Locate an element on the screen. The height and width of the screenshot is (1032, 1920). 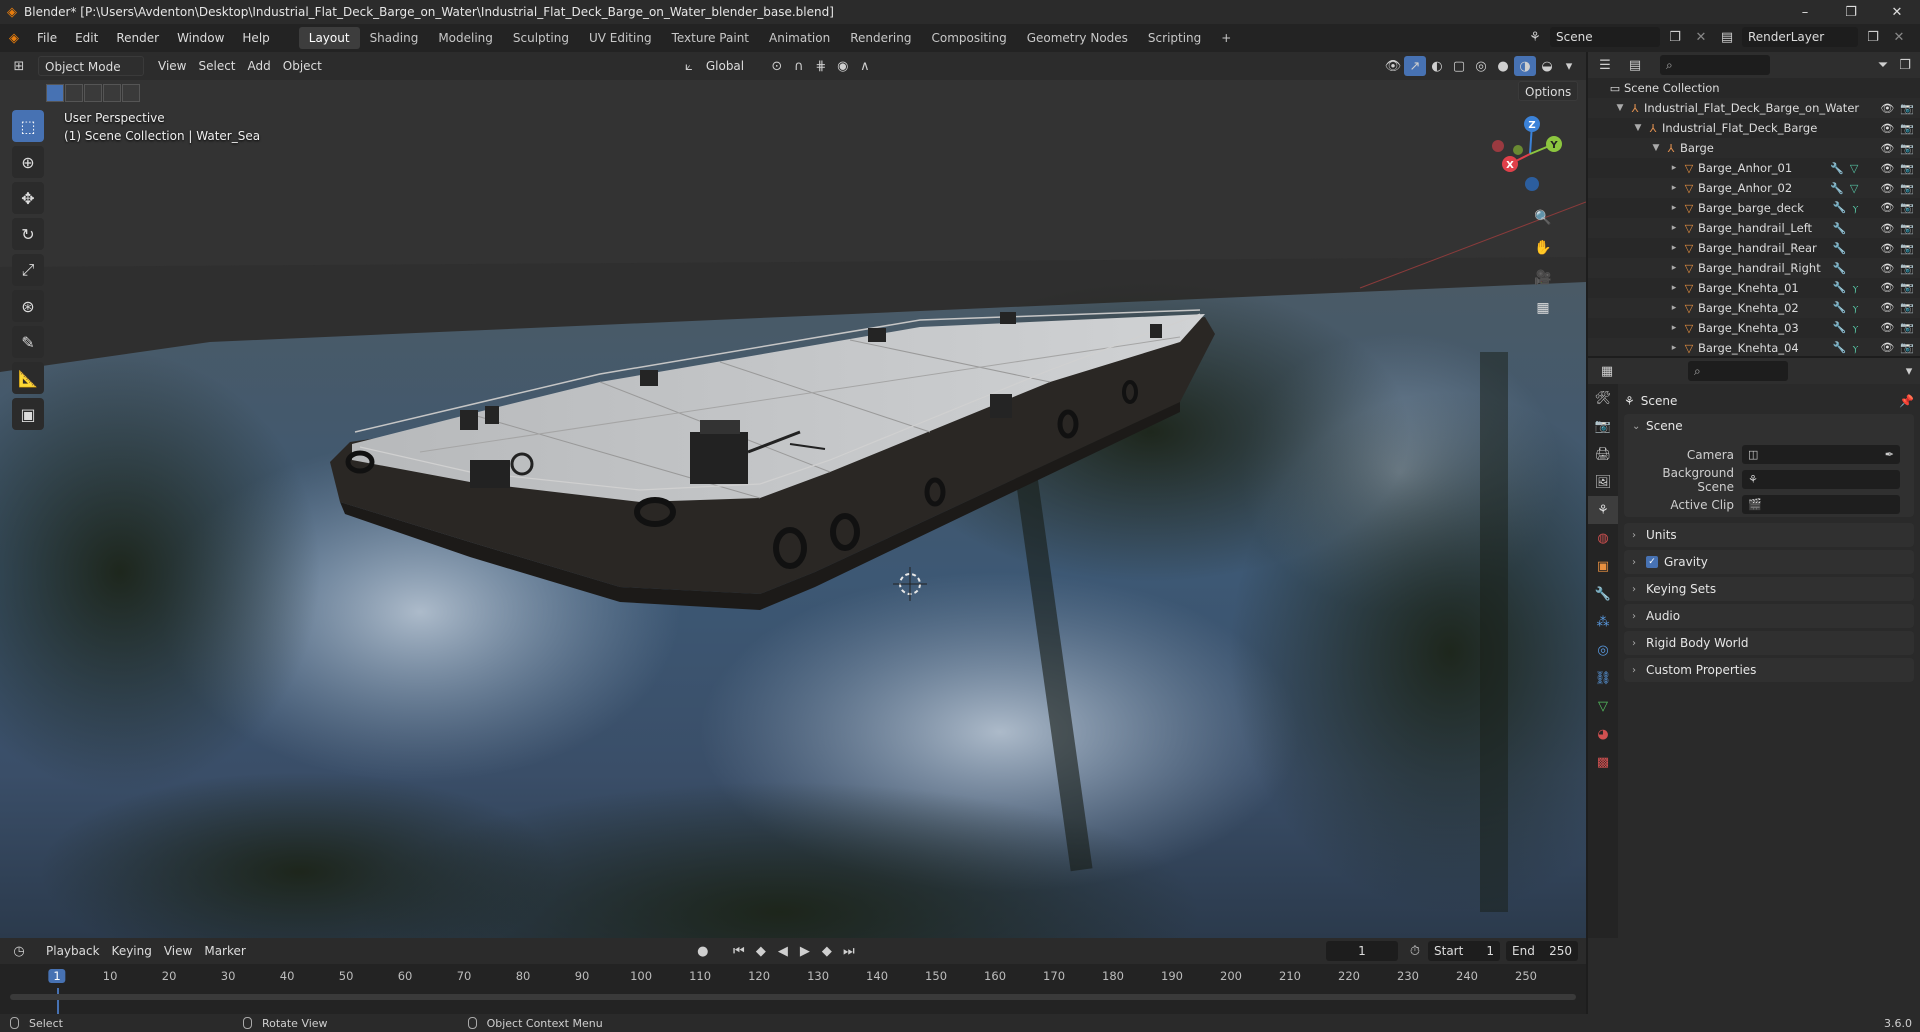
tab-modeling: Modeling is located at coordinates (465, 38).